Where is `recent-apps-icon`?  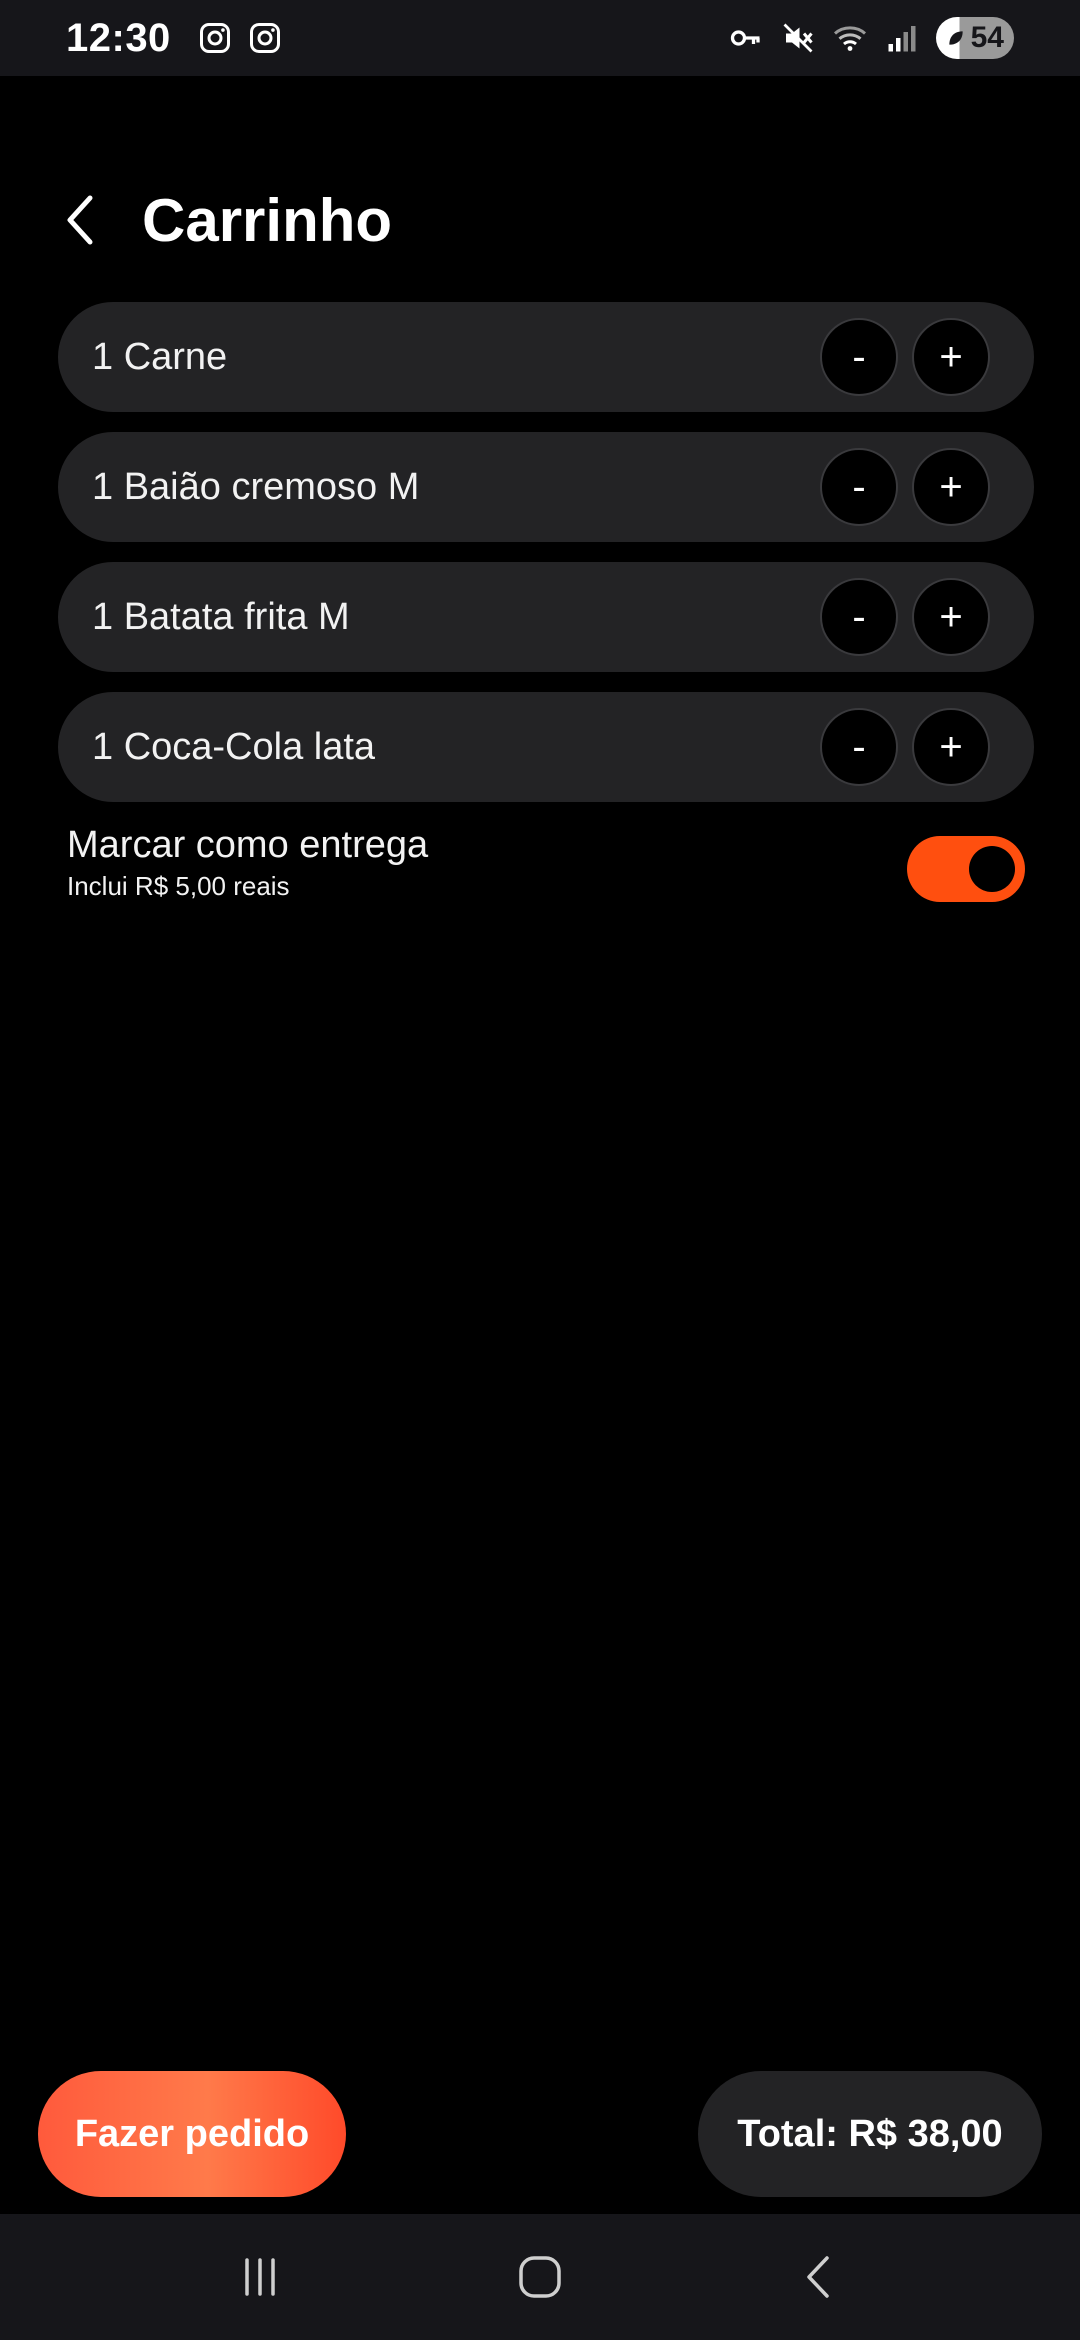
recent-apps-icon is located at coordinates (260, 2277).